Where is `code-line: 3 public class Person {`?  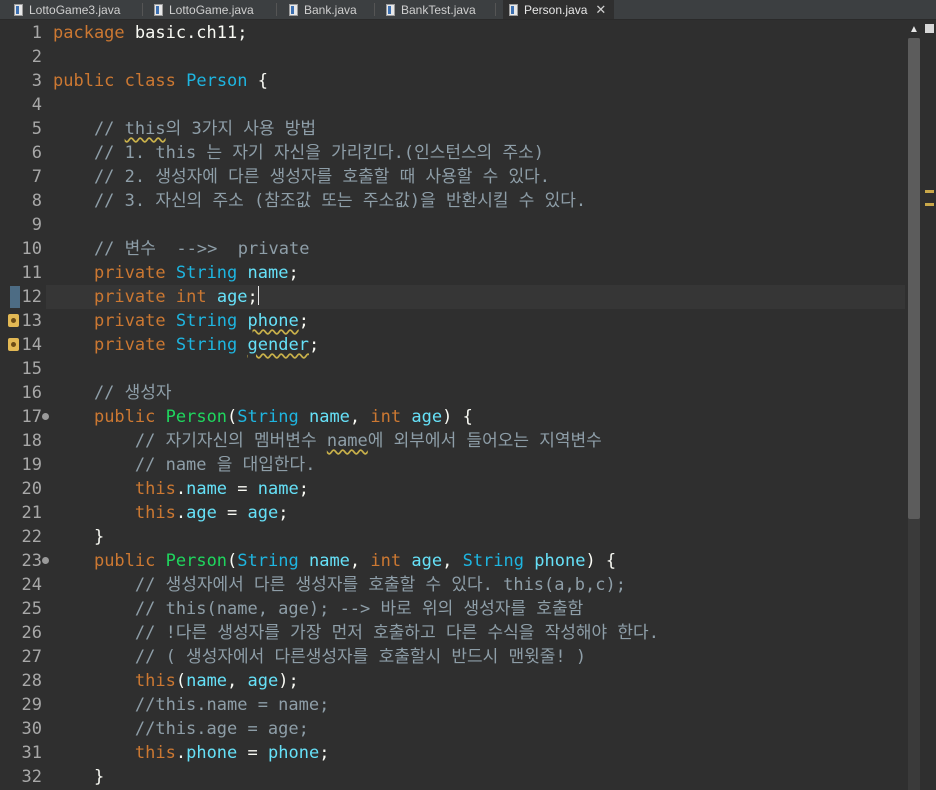 code-line: 3 public class Person { is located at coordinates (452, 81).